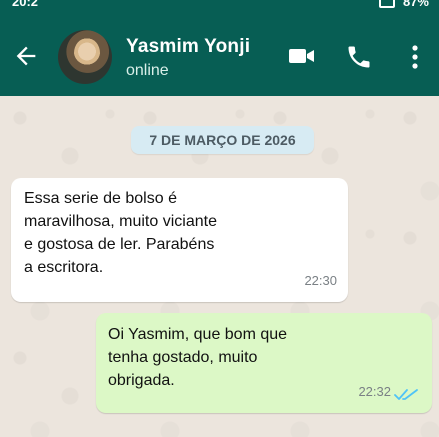  Describe the element at coordinates (85, 57) in the screenshot. I see `avatar` at that location.